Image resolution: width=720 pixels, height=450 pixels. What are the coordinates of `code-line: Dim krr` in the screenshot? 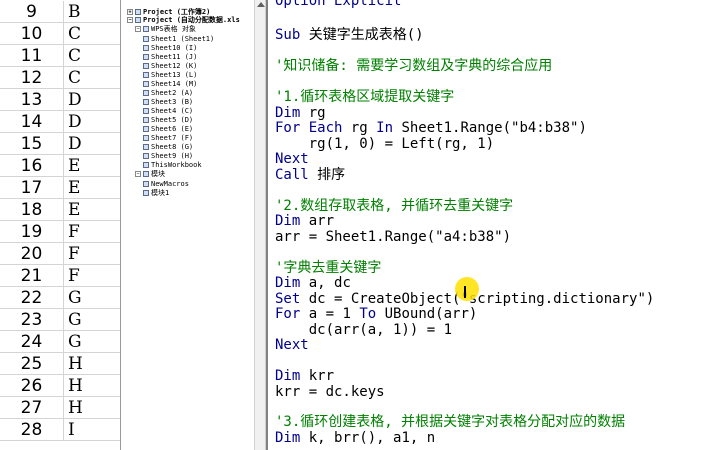 It's located at (304, 376).